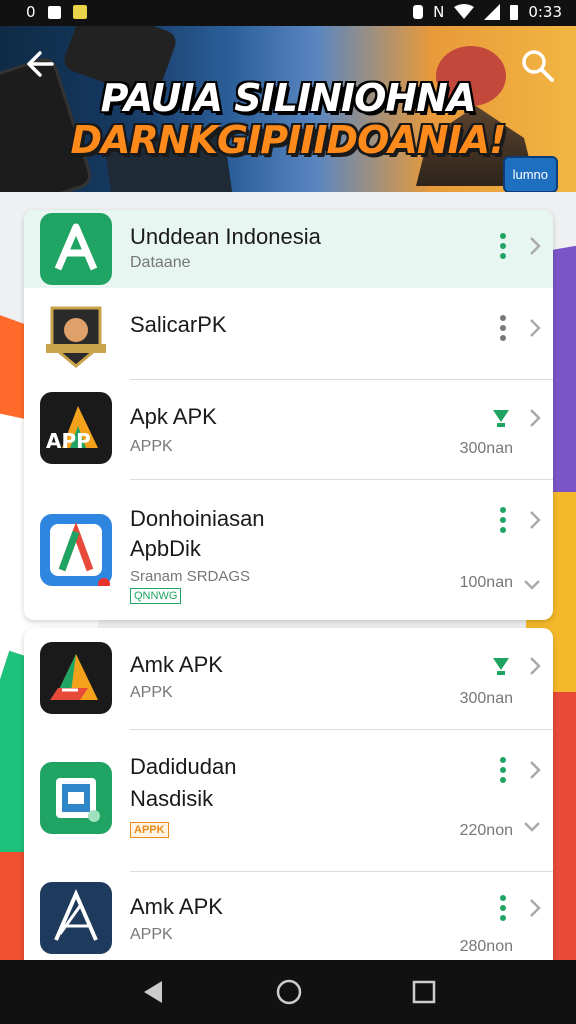  What do you see at coordinates (156, 596) in the screenshot?
I see `app-tag: QNNWG` at bounding box center [156, 596].